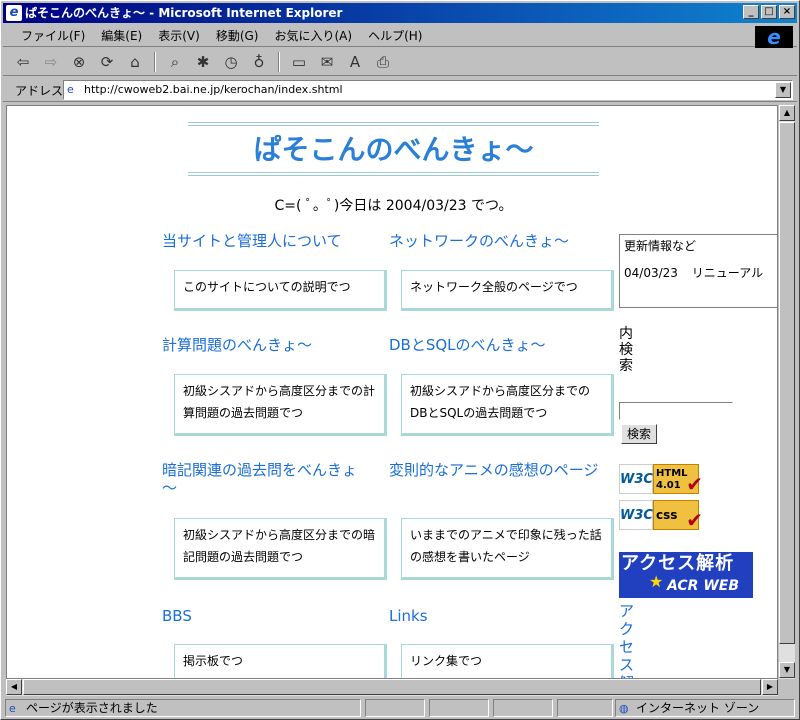 The height and width of the screenshot is (720, 800). I want to click on refresh-icon: ⟳, so click(107, 62).